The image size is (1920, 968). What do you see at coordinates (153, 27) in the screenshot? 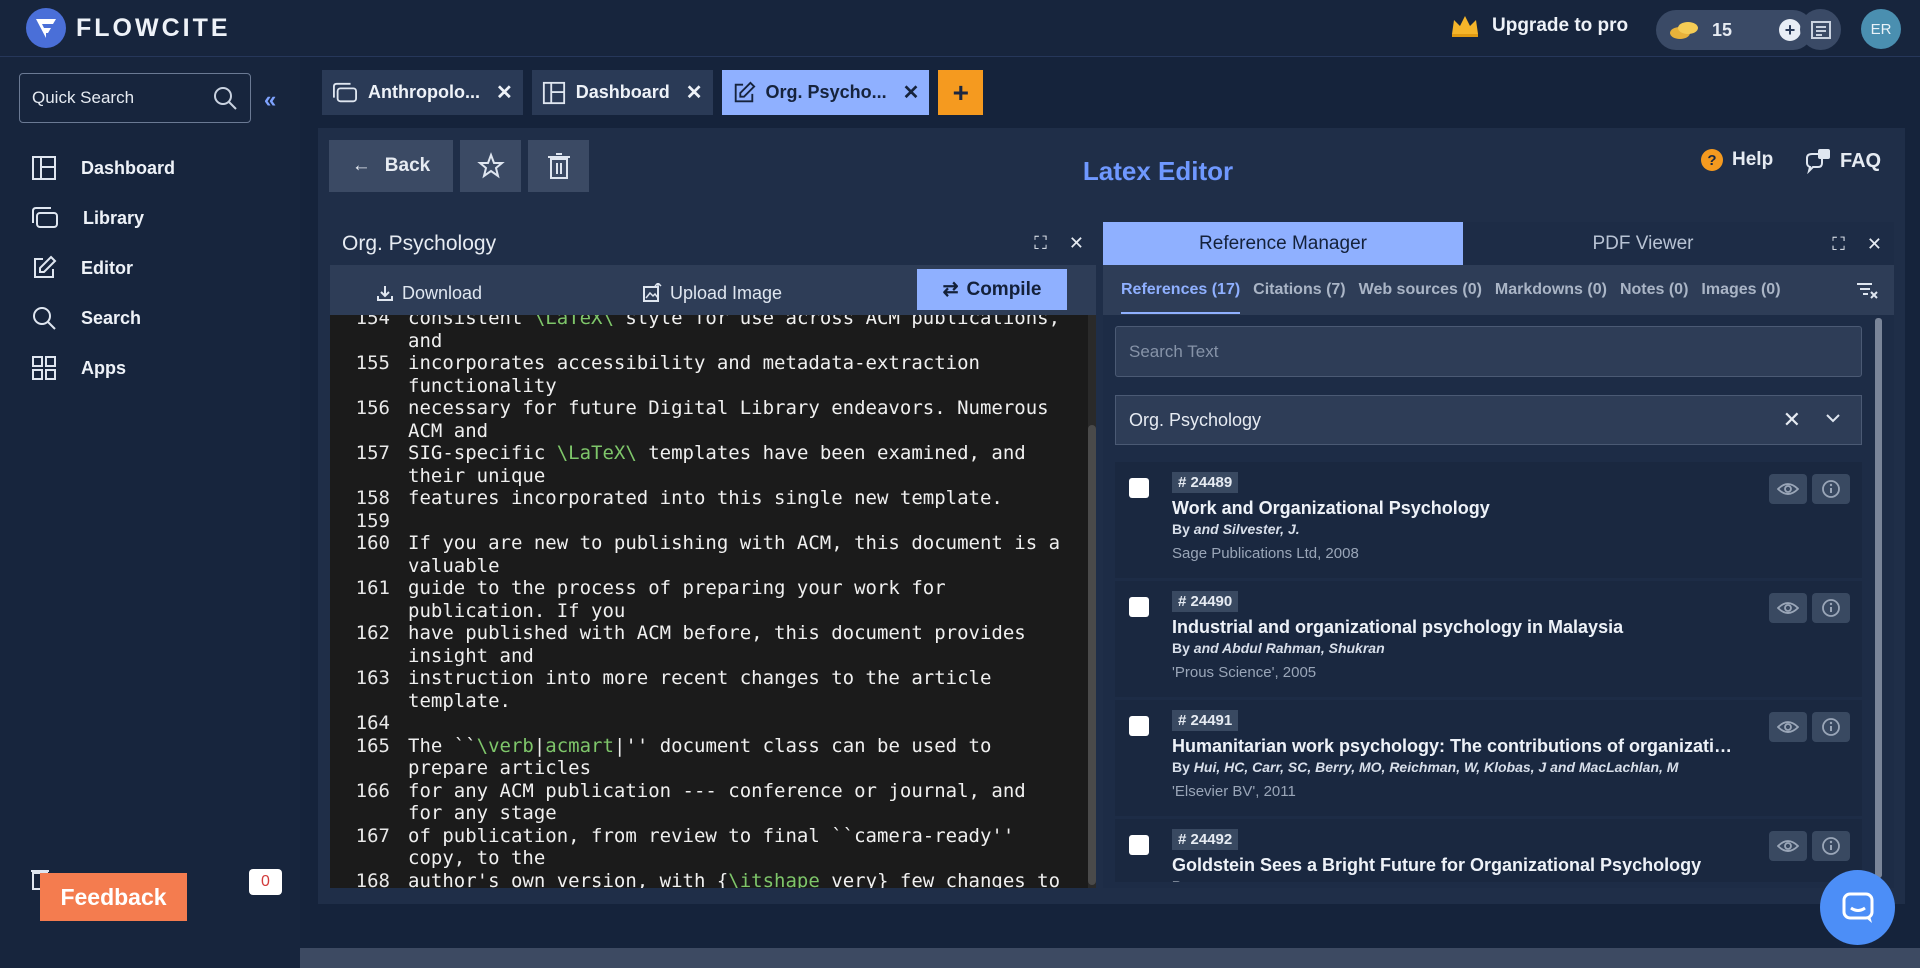
I see `brand-name: FLOWCITE` at bounding box center [153, 27].